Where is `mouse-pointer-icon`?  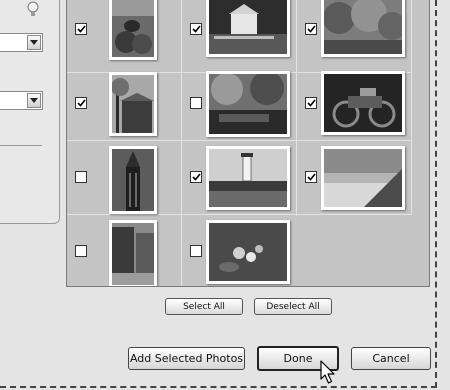 mouse-pointer-icon is located at coordinates (327, 372).